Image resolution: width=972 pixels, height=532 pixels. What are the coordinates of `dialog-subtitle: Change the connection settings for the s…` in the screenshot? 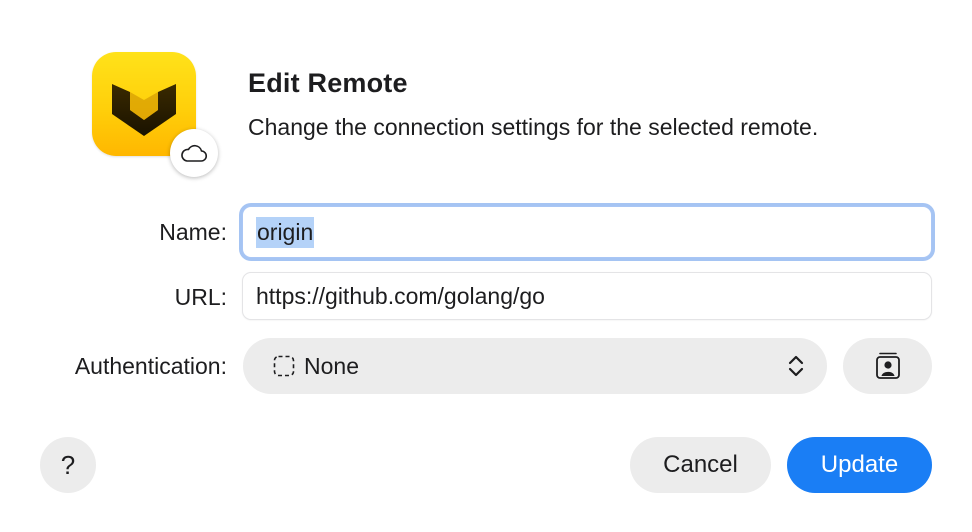 It's located at (533, 127).